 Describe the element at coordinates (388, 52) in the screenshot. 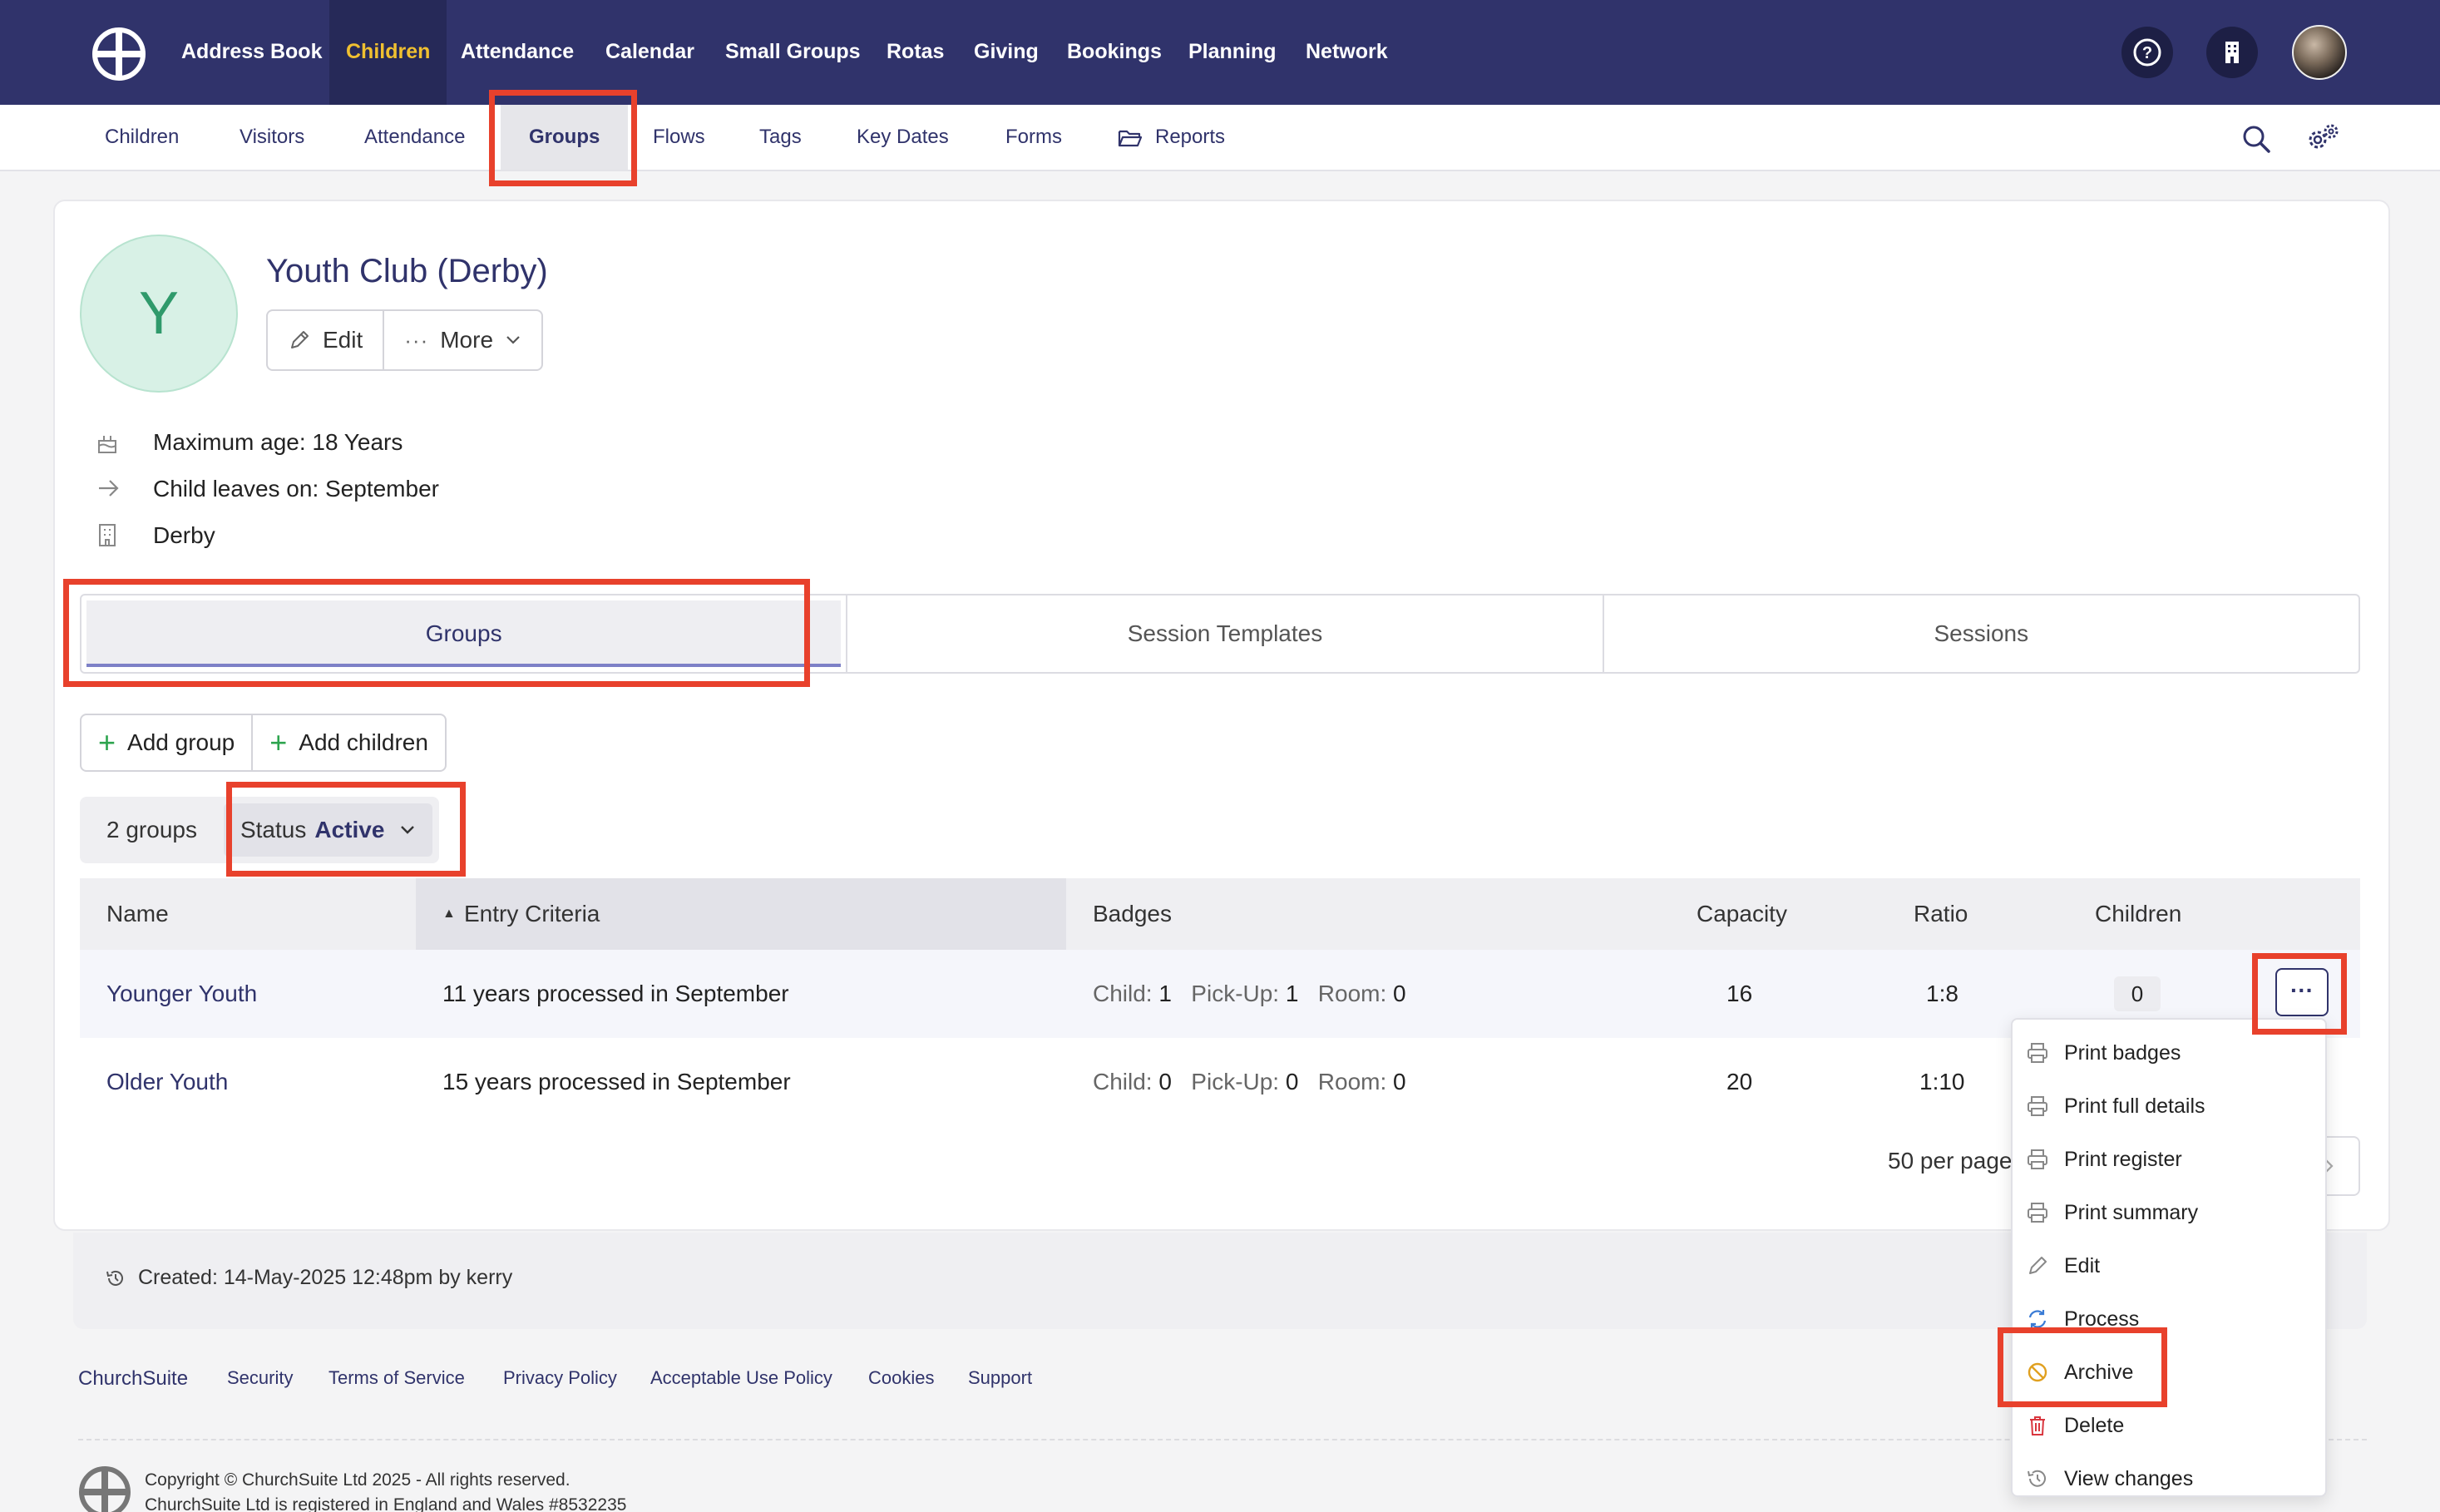

I see `nav-children: Children` at that location.